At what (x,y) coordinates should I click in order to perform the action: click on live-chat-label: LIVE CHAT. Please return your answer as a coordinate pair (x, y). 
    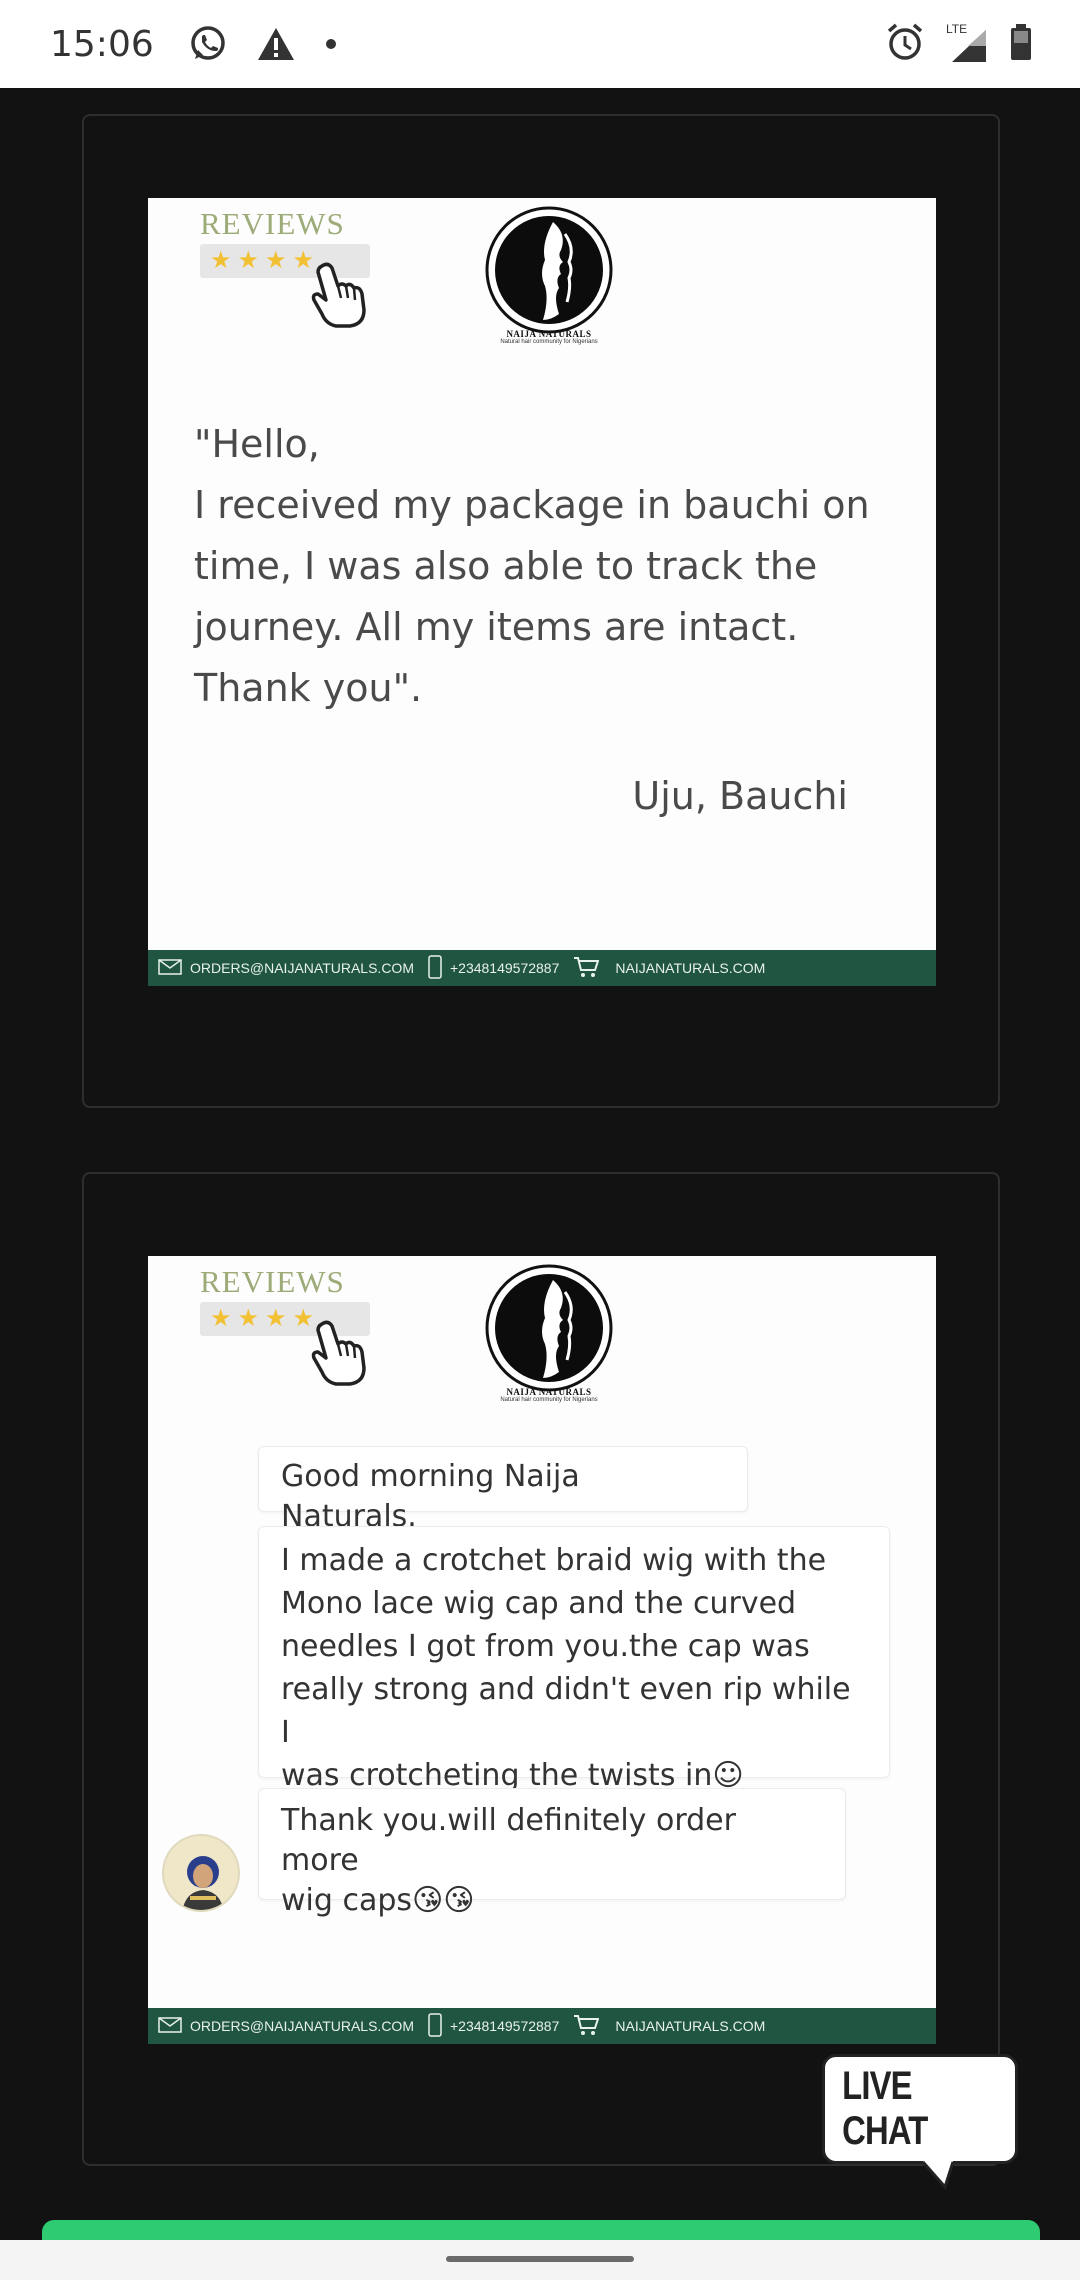
    Looking at the image, I should click on (885, 2108).